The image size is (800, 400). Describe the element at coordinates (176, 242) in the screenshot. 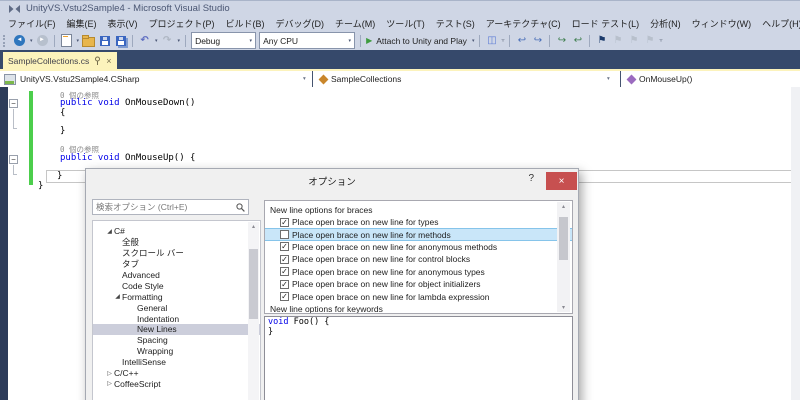

I see `tree-item-general-jp: 全般` at that location.